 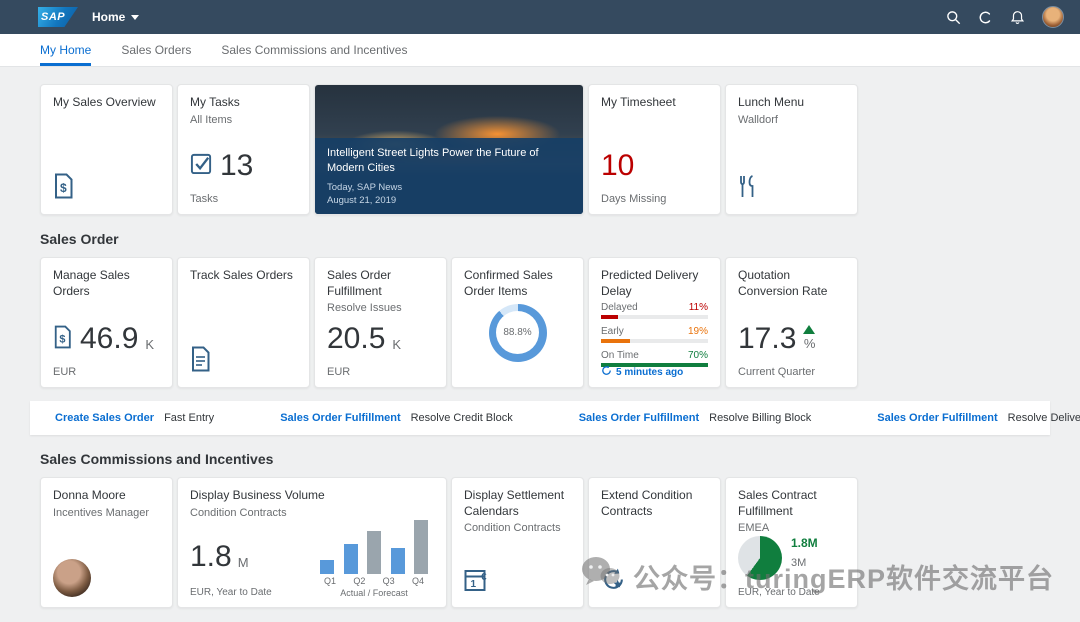 I want to click on tab-sales-commissions: Sales Commissions and Incentives, so click(x=314, y=50).